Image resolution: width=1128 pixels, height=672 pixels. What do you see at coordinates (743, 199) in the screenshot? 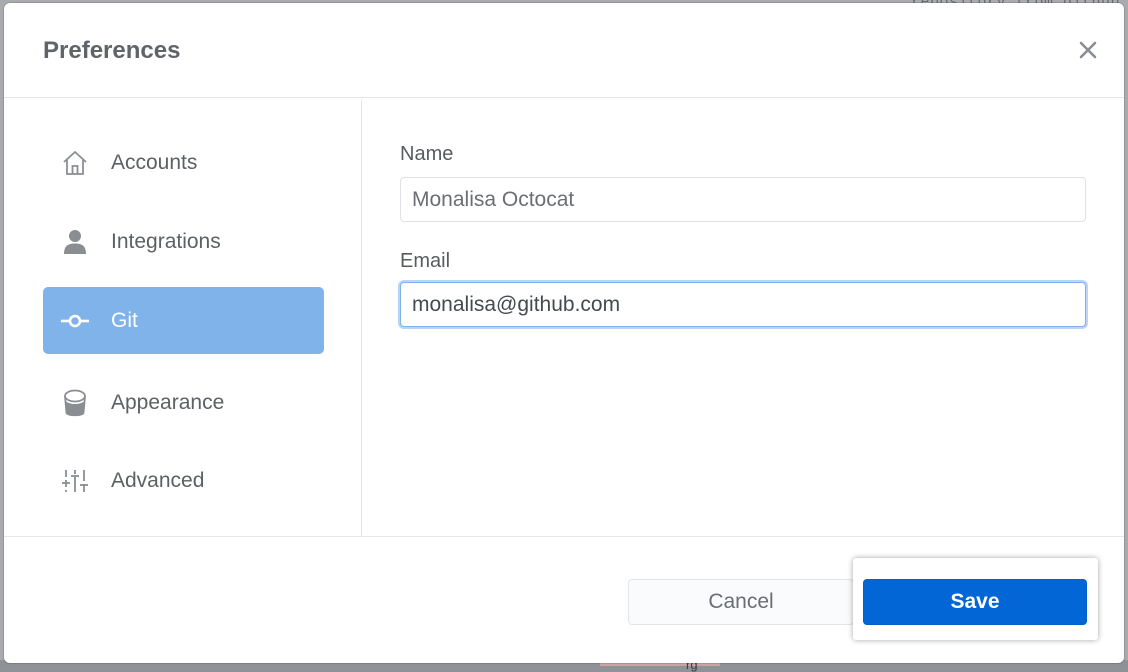
I see `name-field` at bounding box center [743, 199].